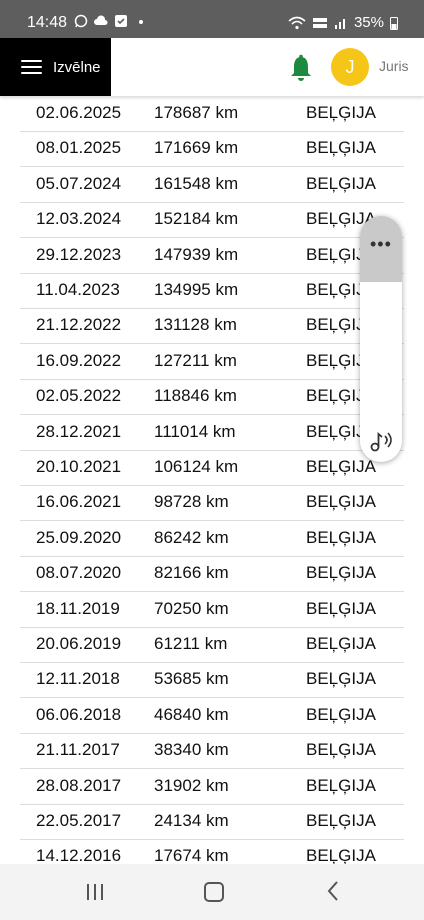 The height and width of the screenshot is (920, 424). Describe the element at coordinates (141, 22) in the screenshot. I see `dot-icon` at that location.